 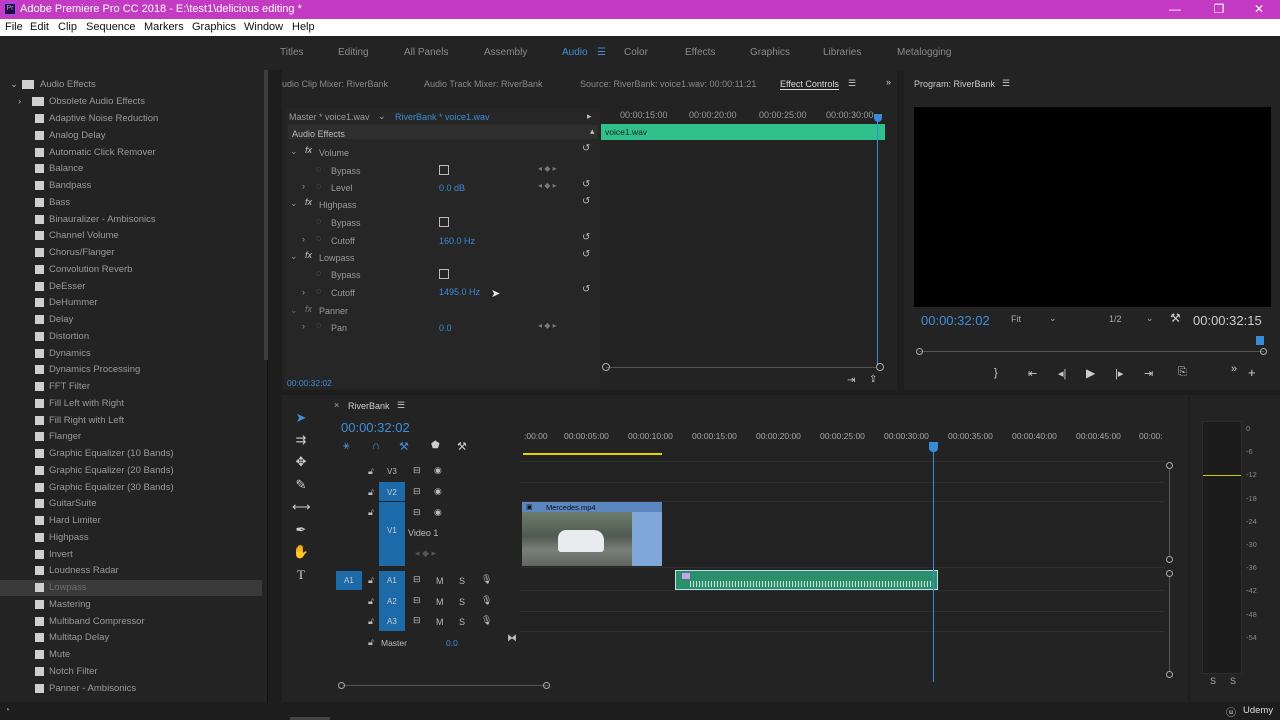 I want to click on track-v1-label: V1, so click(x=392, y=530).